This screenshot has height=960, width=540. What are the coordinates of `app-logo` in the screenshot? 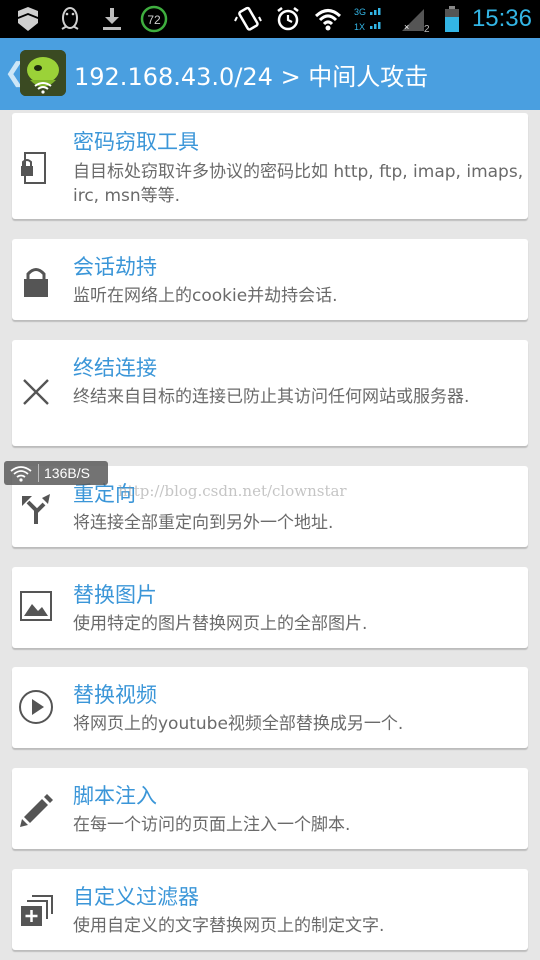 It's located at (43, 73).